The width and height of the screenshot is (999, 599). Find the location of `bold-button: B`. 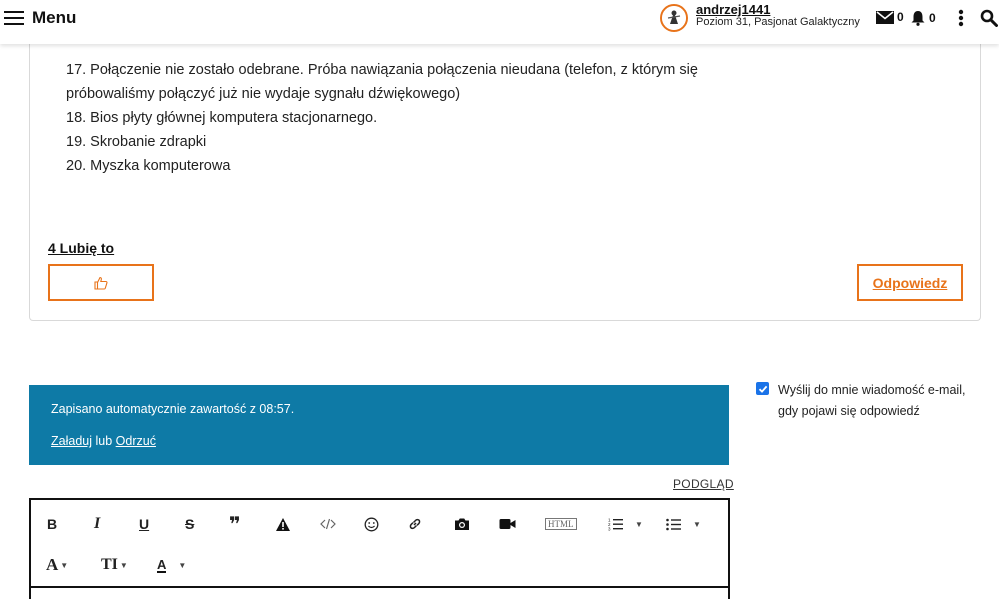

bold-button: B is located at coordinates (52, 524).